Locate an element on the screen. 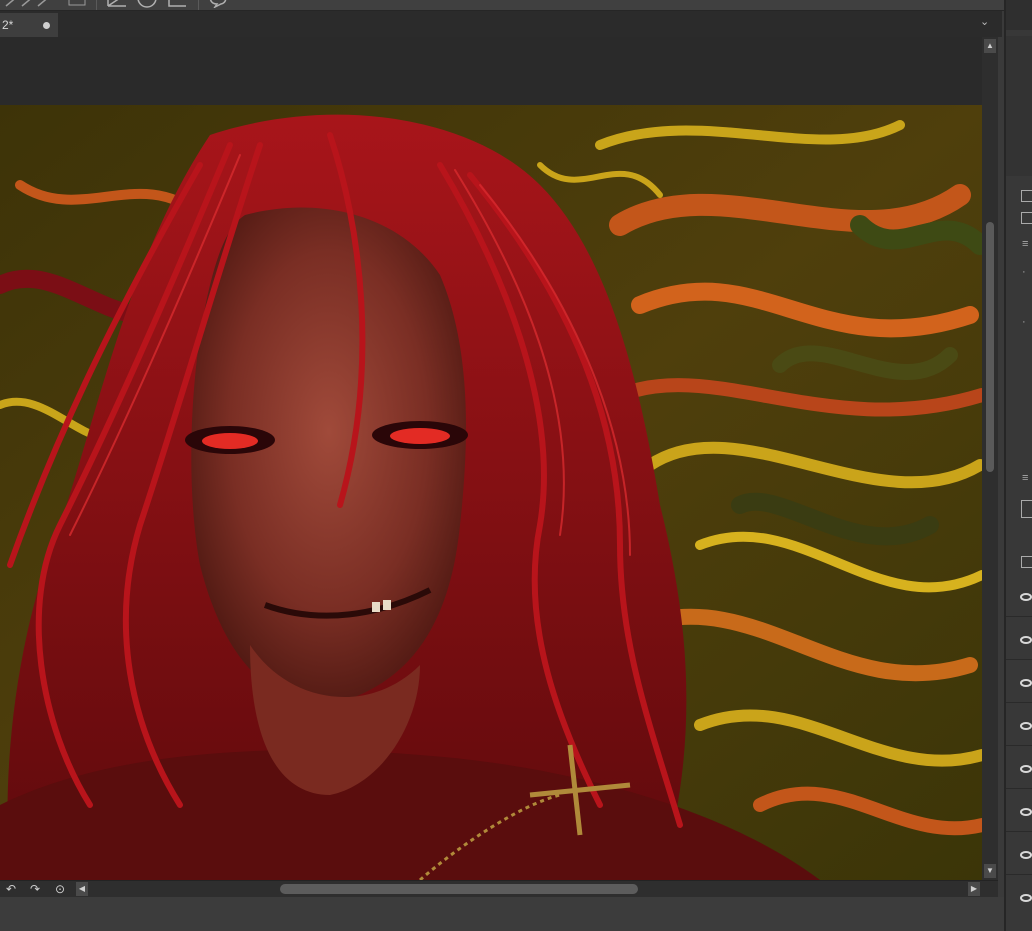 This screenshot has height=931, width=1032. ruler-icon is located at coordinates (34, 4).